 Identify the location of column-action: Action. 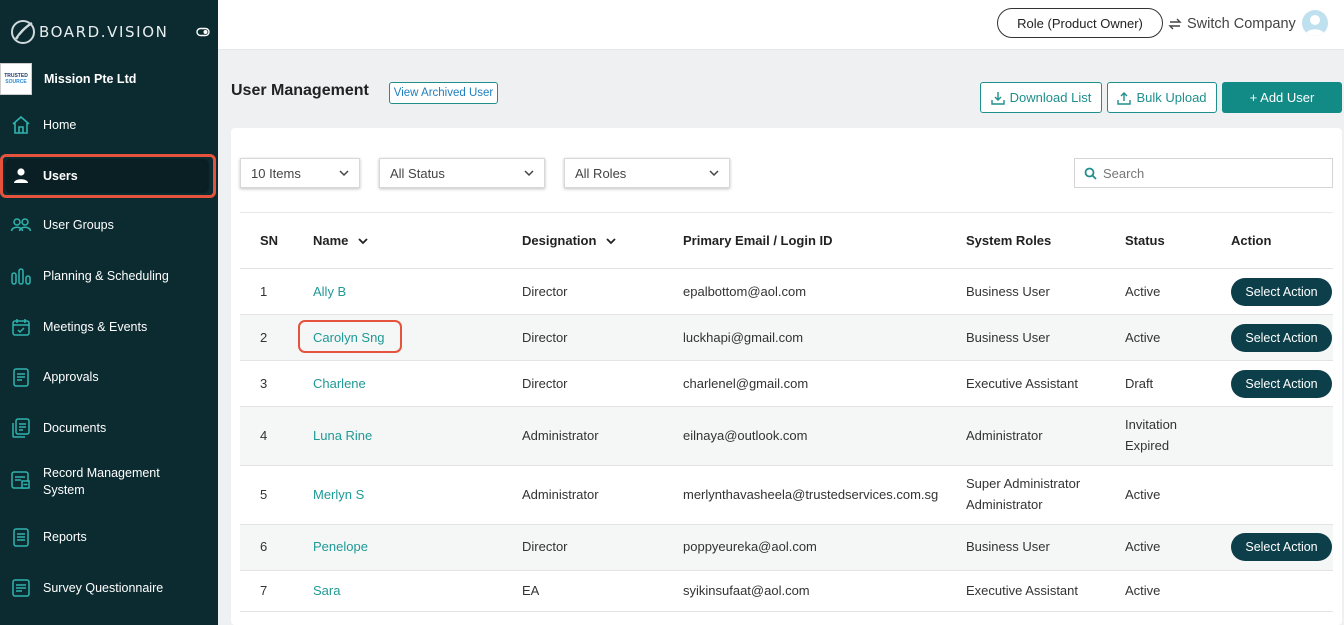
(1251, 240).